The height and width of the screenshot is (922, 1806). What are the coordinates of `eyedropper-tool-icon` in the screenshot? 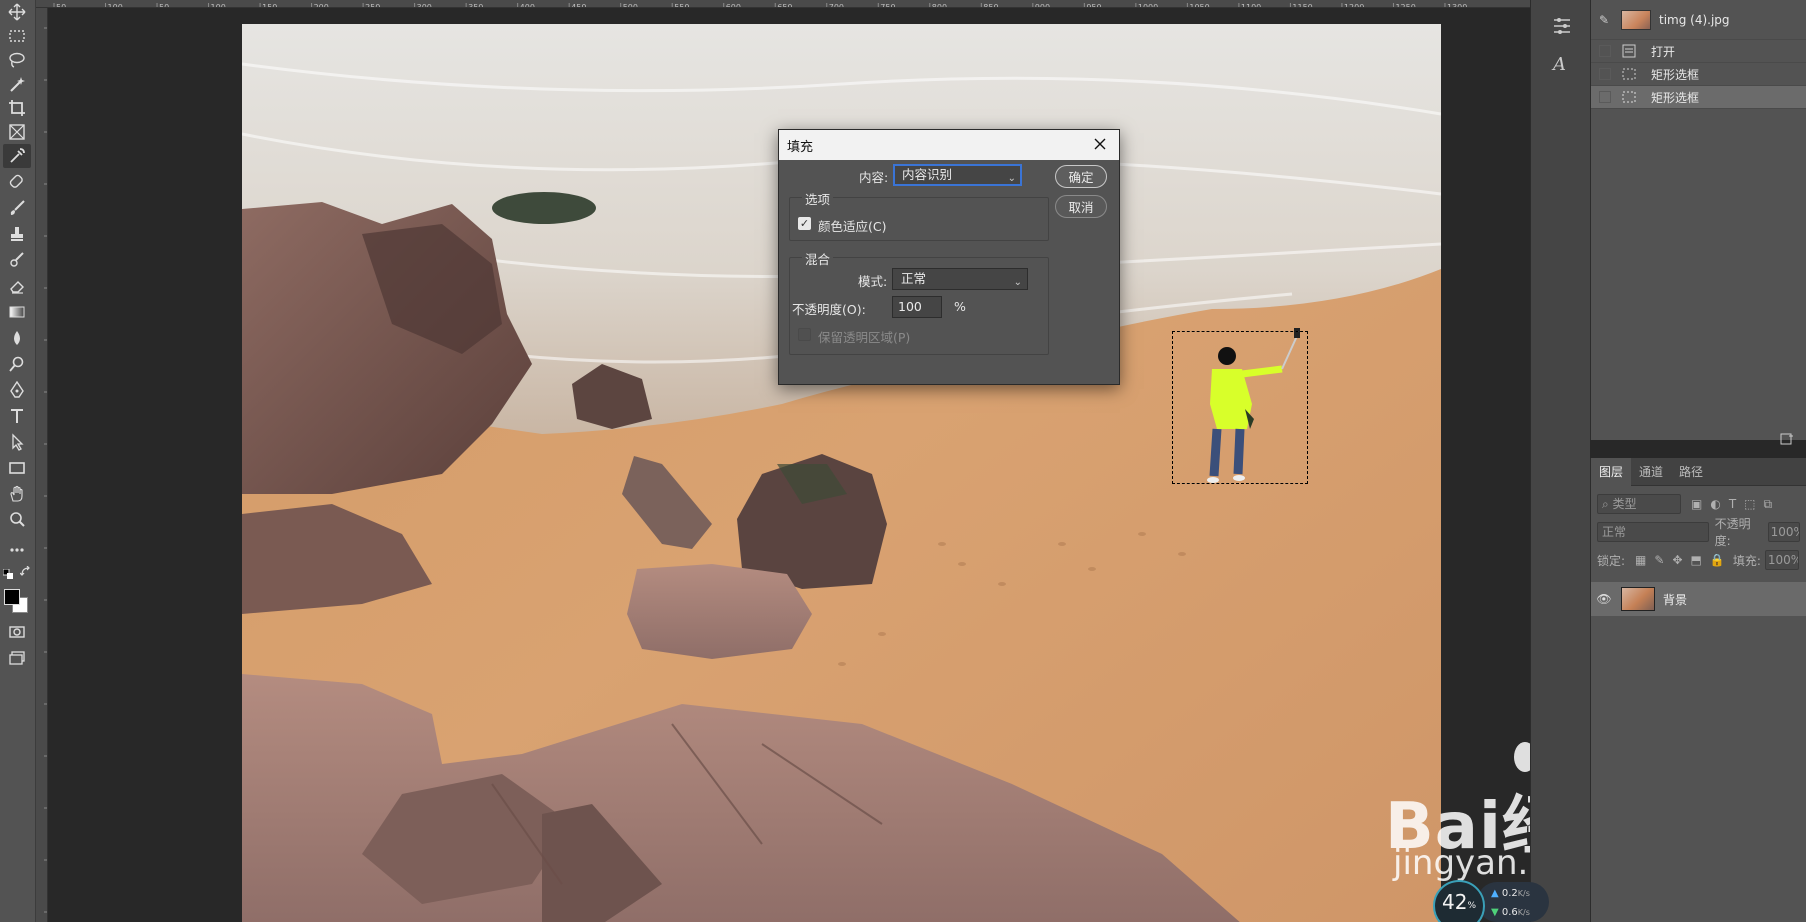 It's located at (17, 156).